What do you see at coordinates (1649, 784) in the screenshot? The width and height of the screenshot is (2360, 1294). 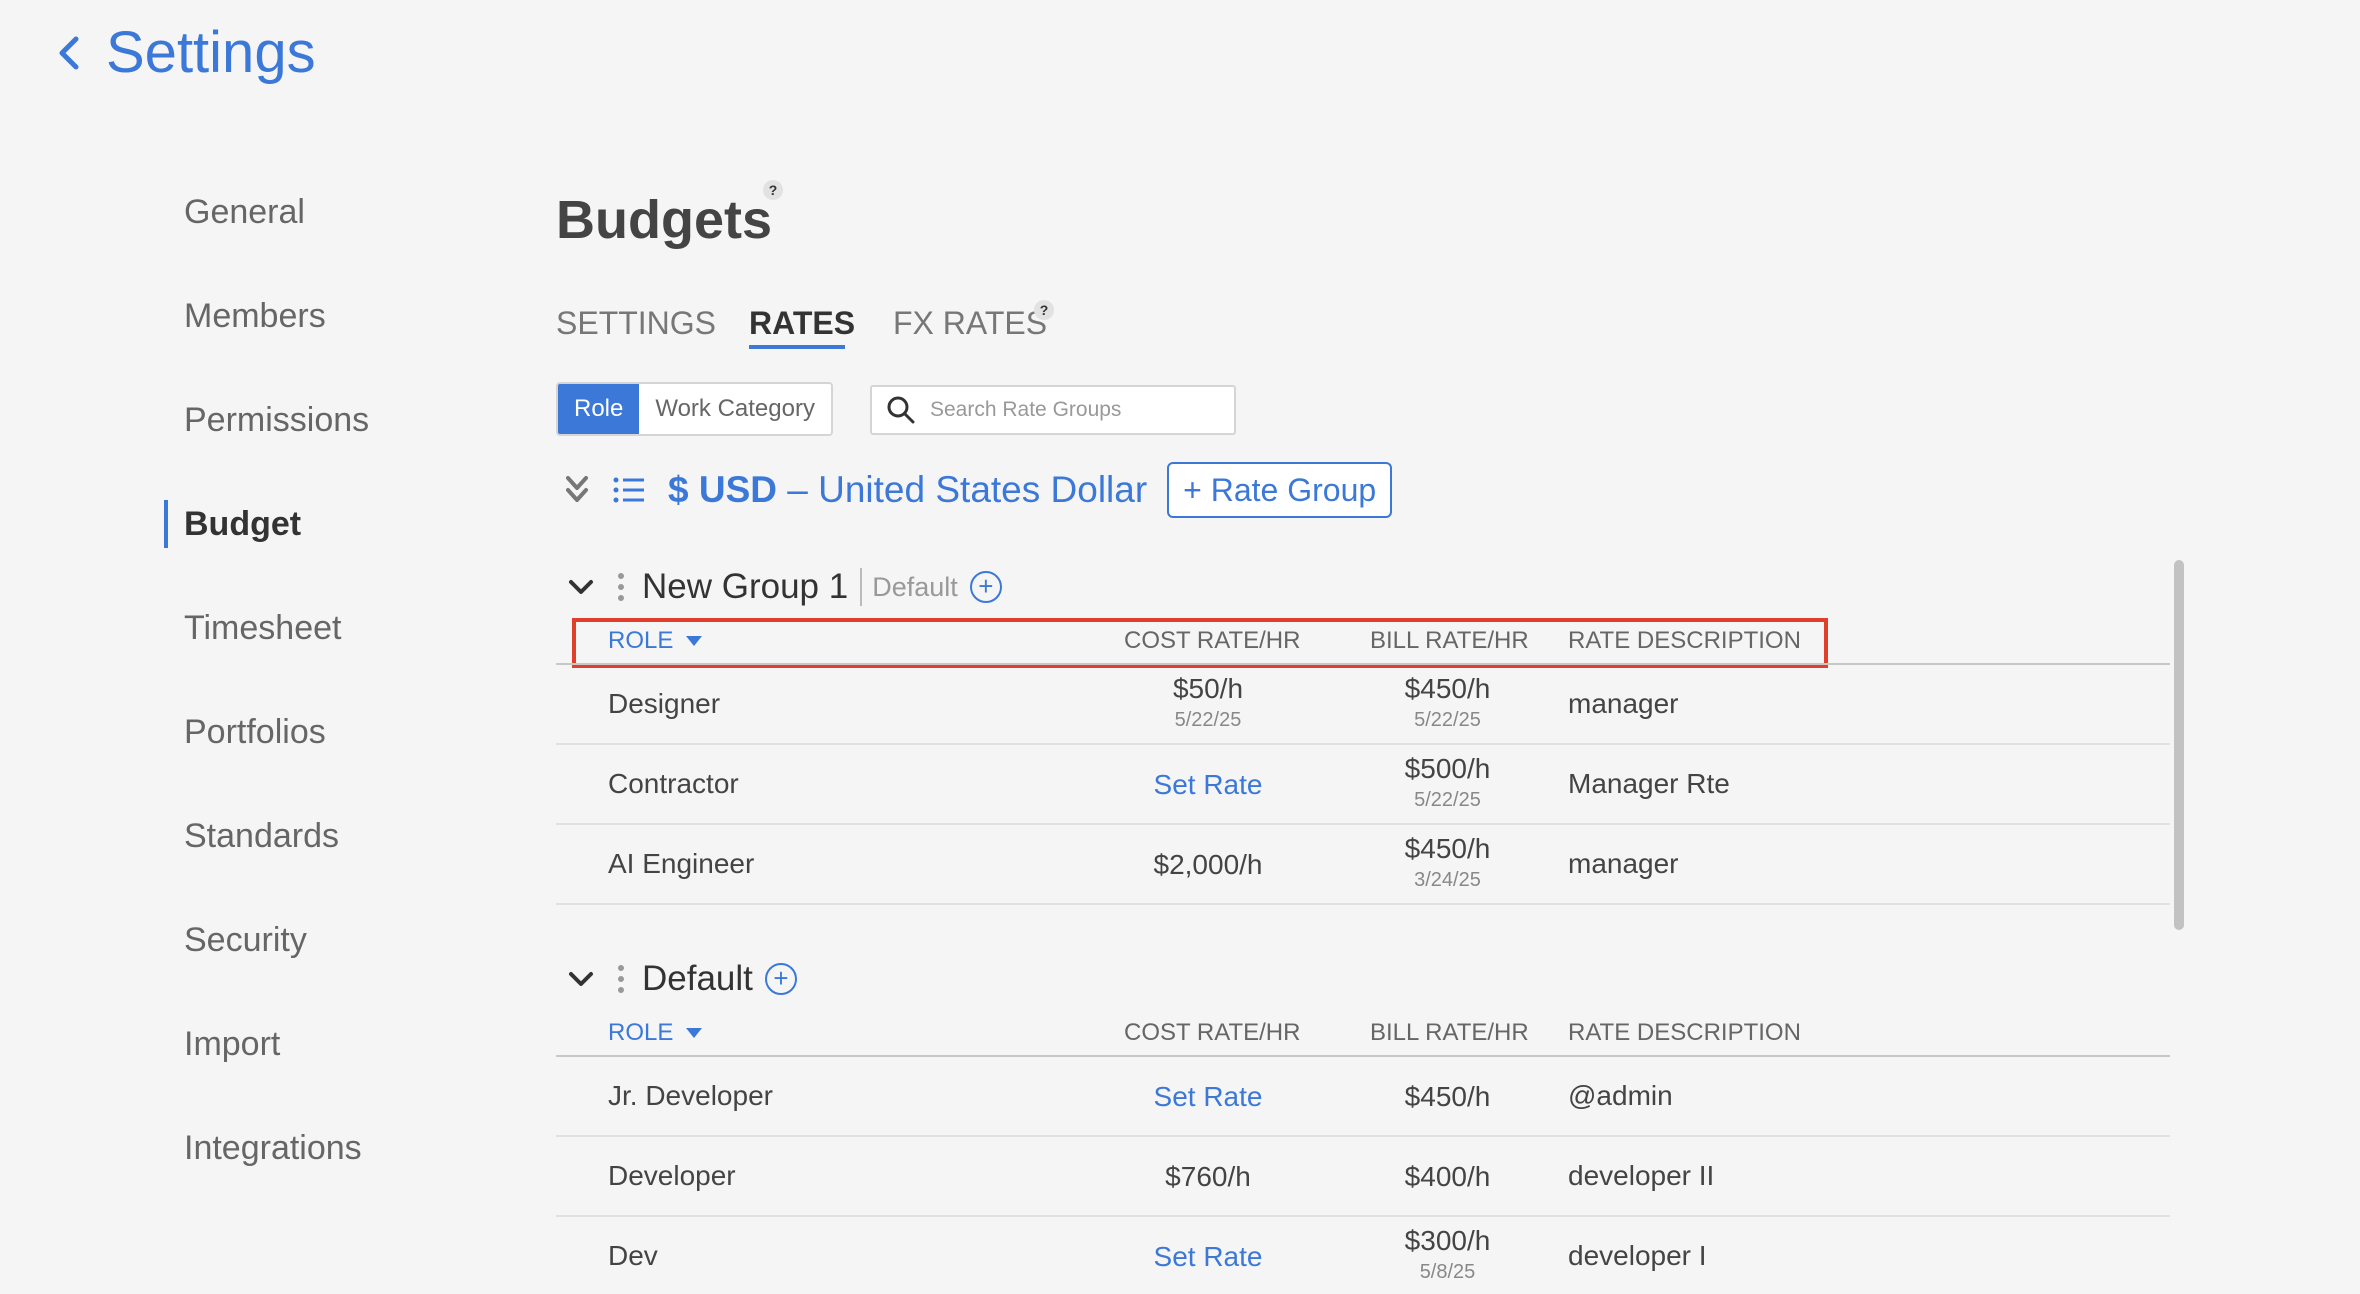 I see `rate-description: Manager Rte` at bounding box center [1649, 784].